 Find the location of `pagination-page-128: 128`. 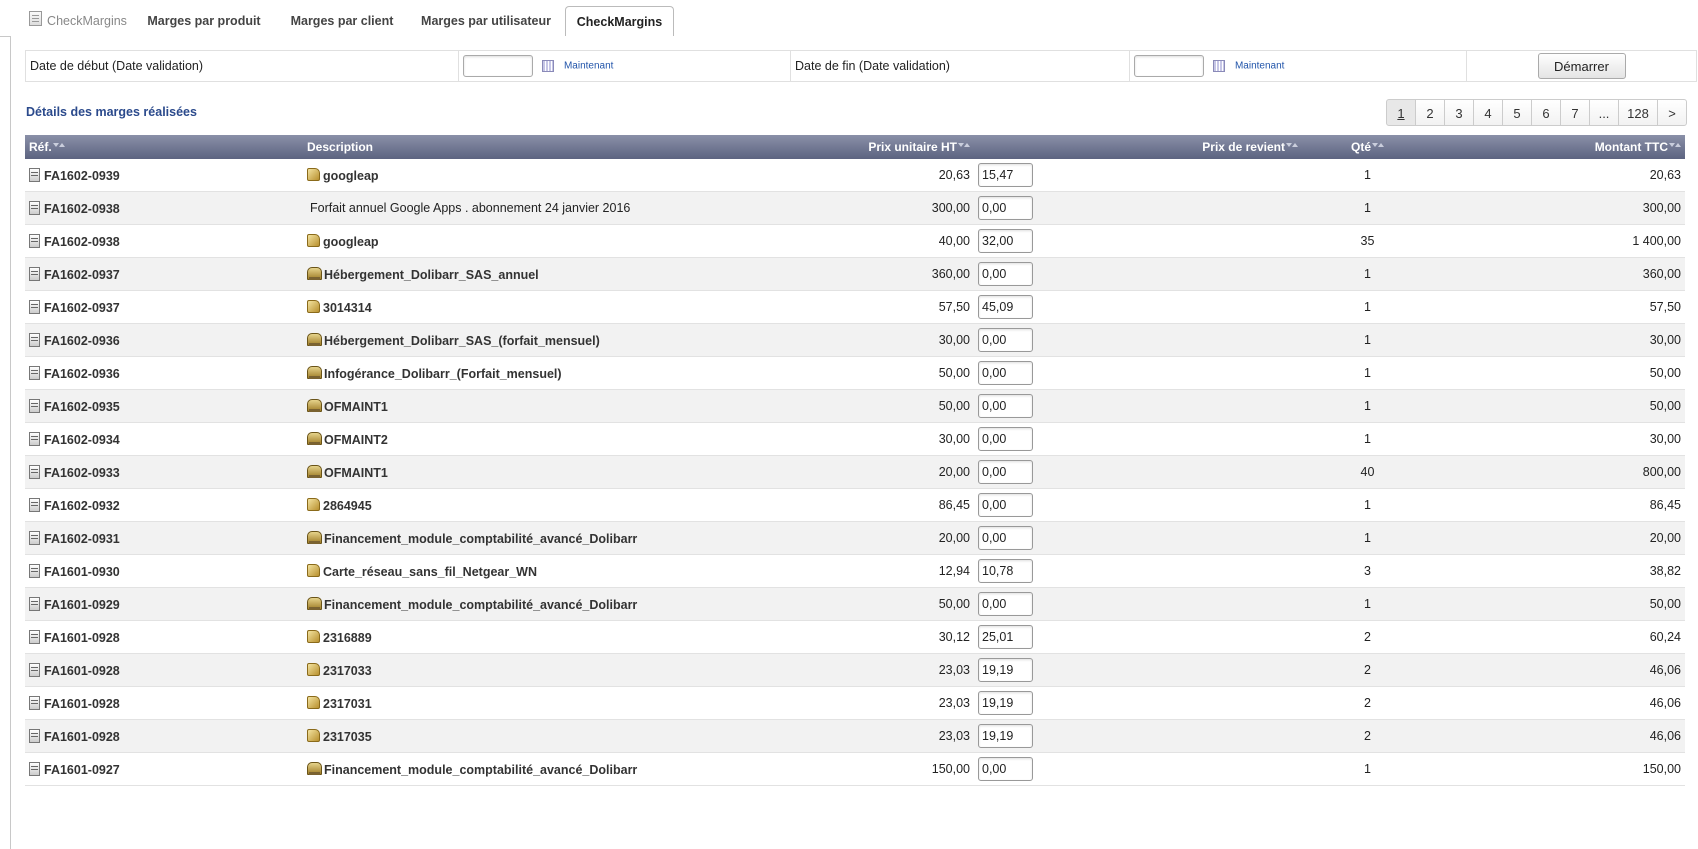

pagination-page-128: 128 is located at coordinates (1638, 112).